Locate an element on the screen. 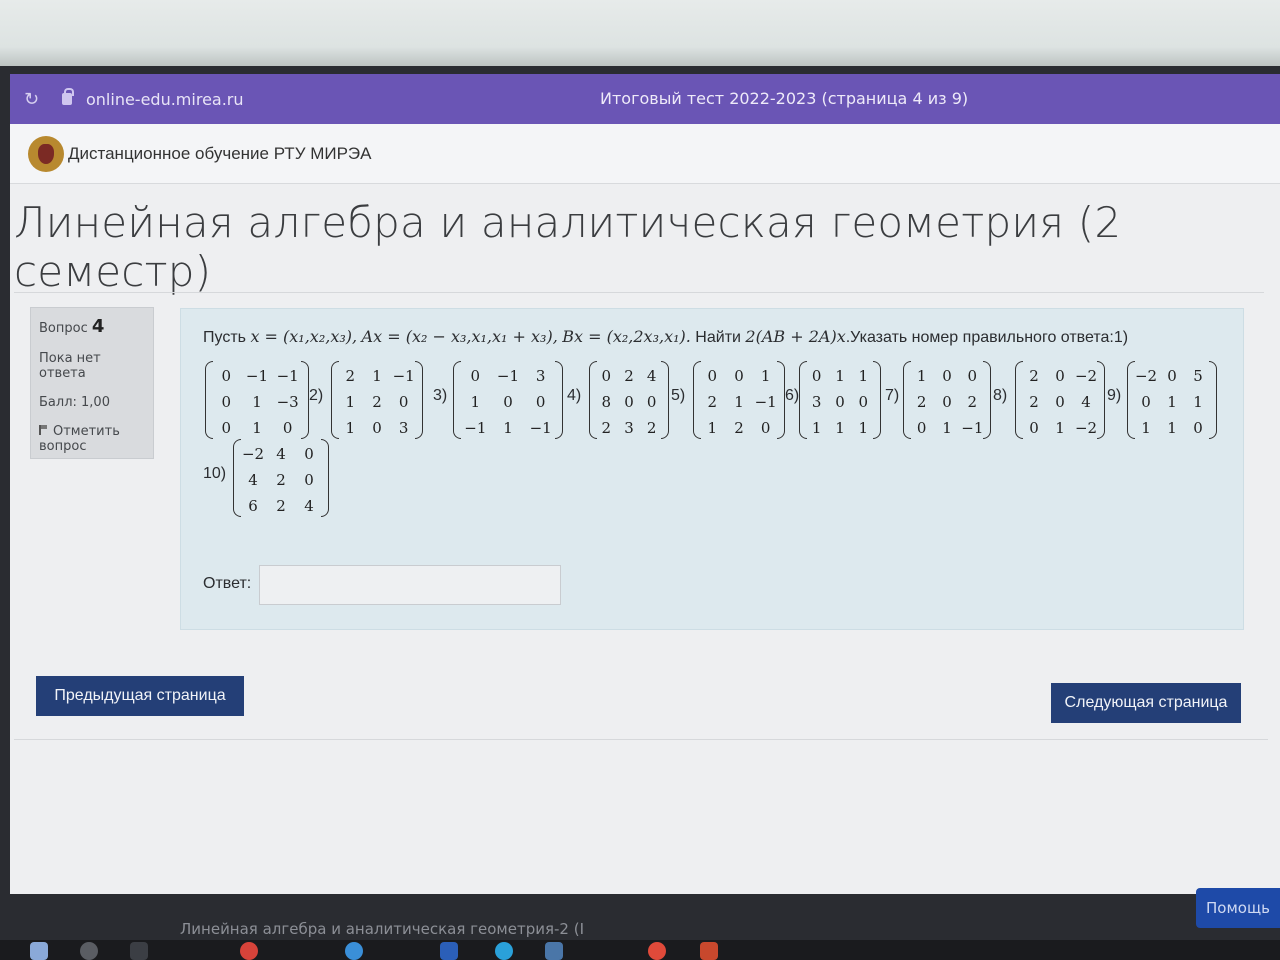 Image resolution: width=1280 pixels, height=960 pixels. matrix-cell: 5 is located at coordinates (1198, 376).